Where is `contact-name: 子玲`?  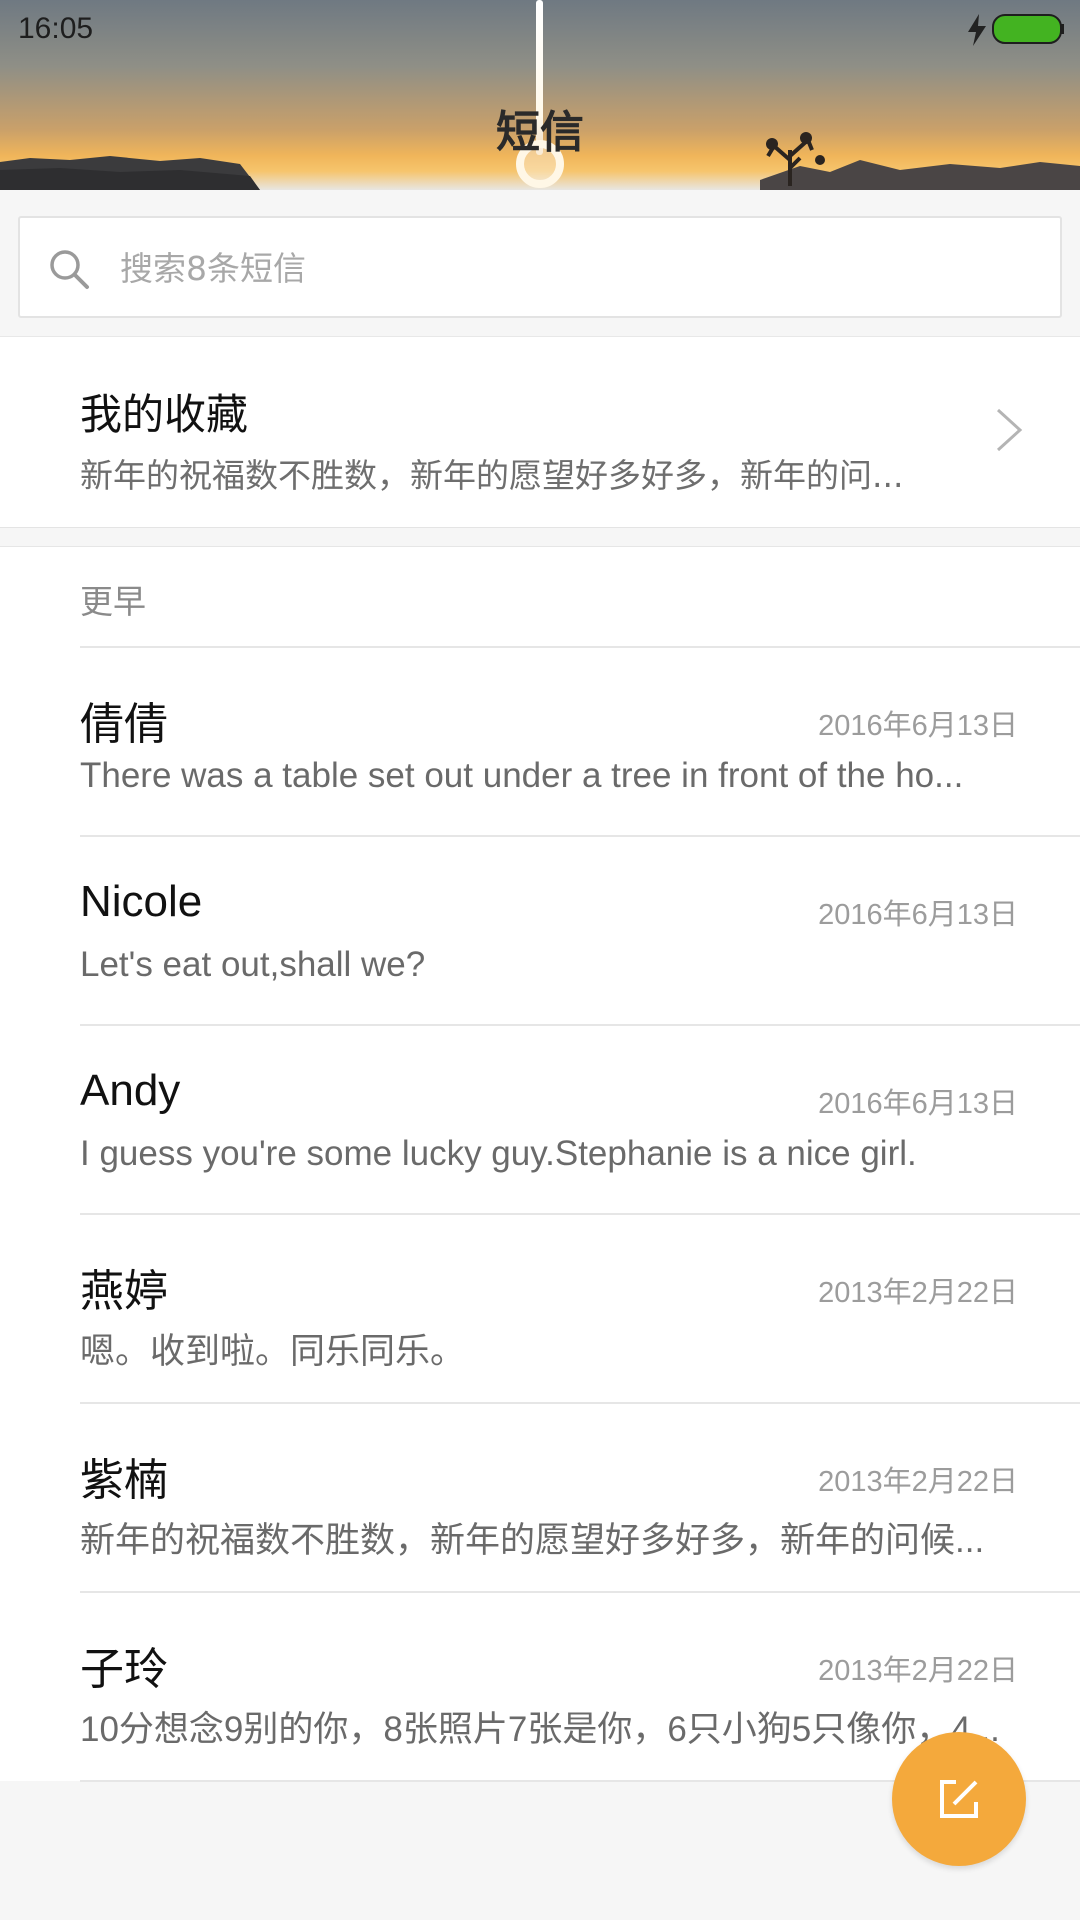 contact-name: 子玲 is located at coordinates (124, 1669).